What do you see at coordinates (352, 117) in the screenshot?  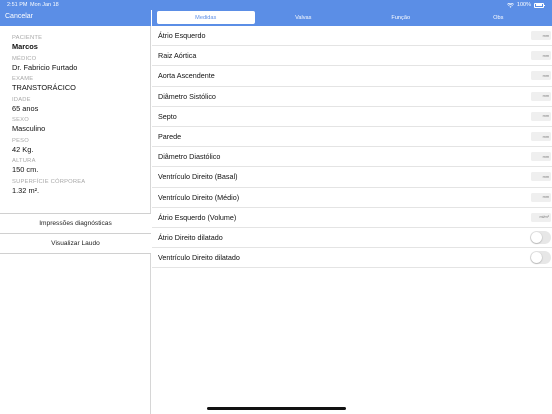 I see `measurement-row: Septo` at bounding box center [352, 117].